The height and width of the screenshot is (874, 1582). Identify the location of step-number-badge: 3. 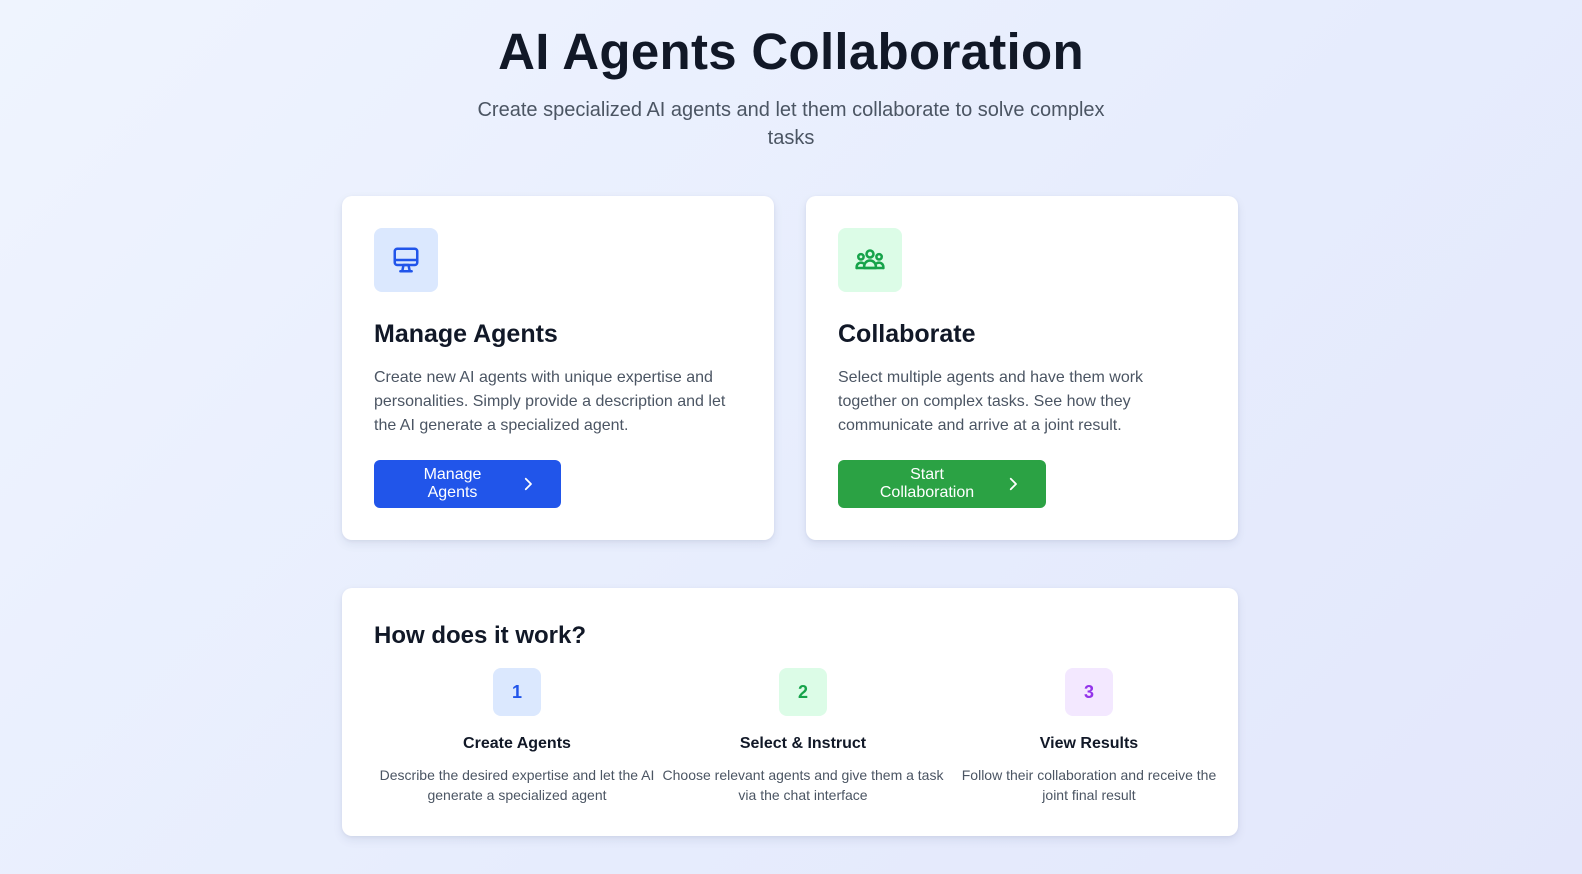
(1089, 692).